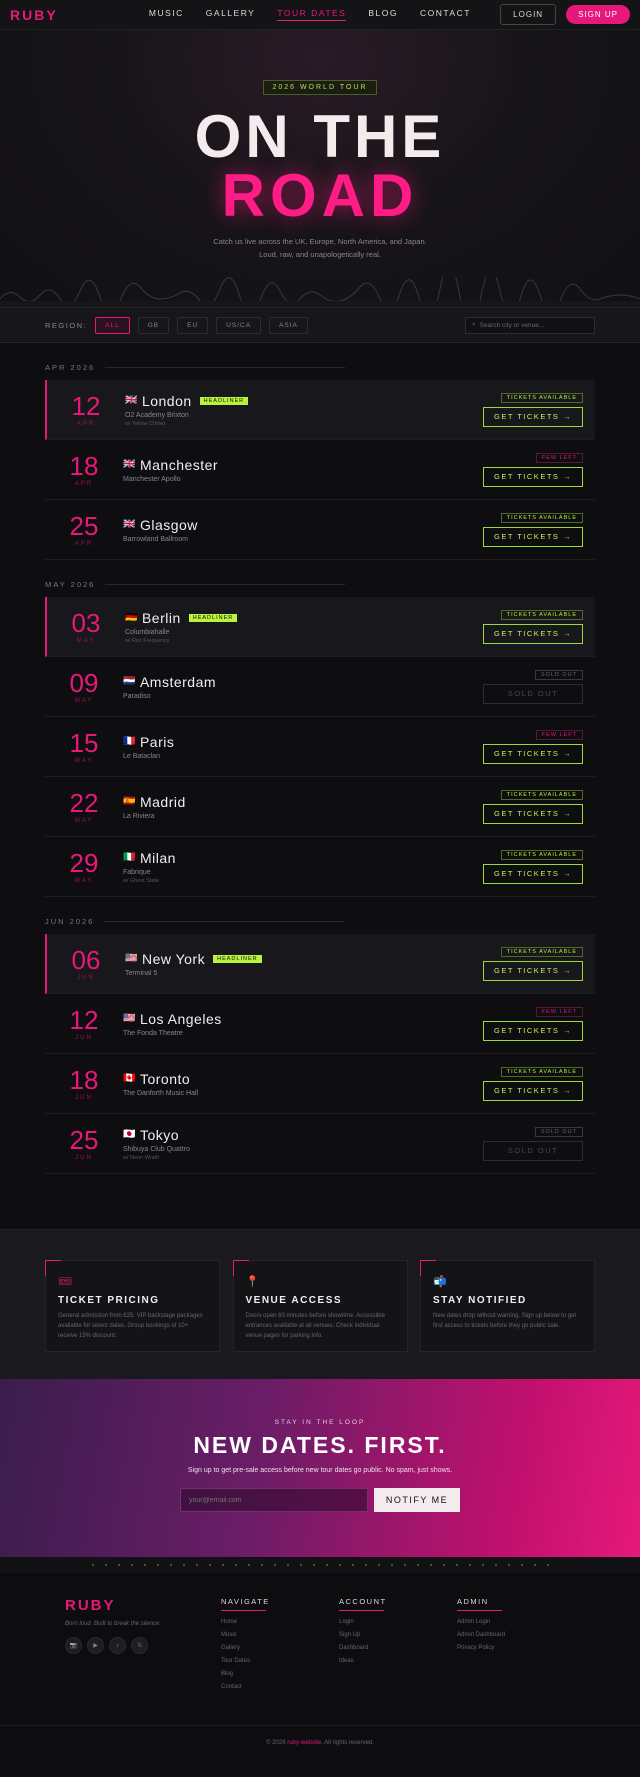 This screenshot has height=1777, width=640. I want to click on footer-link: Admin Dashboard, so click(516, 1635).